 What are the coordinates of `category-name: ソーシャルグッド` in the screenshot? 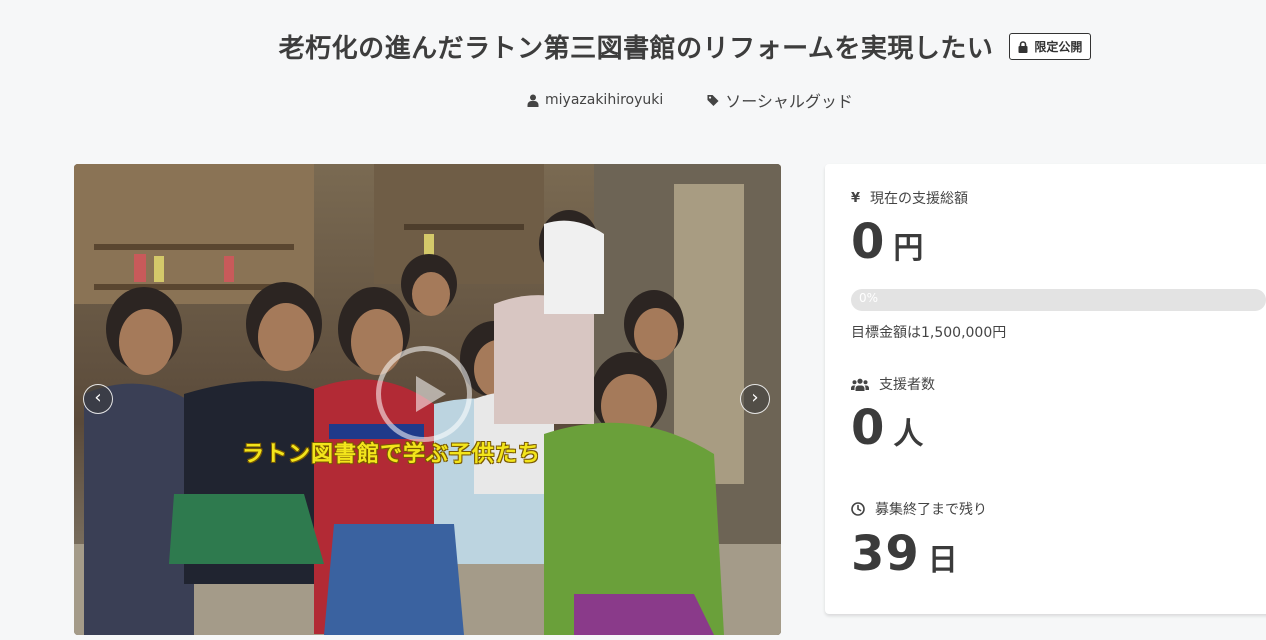 It's located at (789, 101).